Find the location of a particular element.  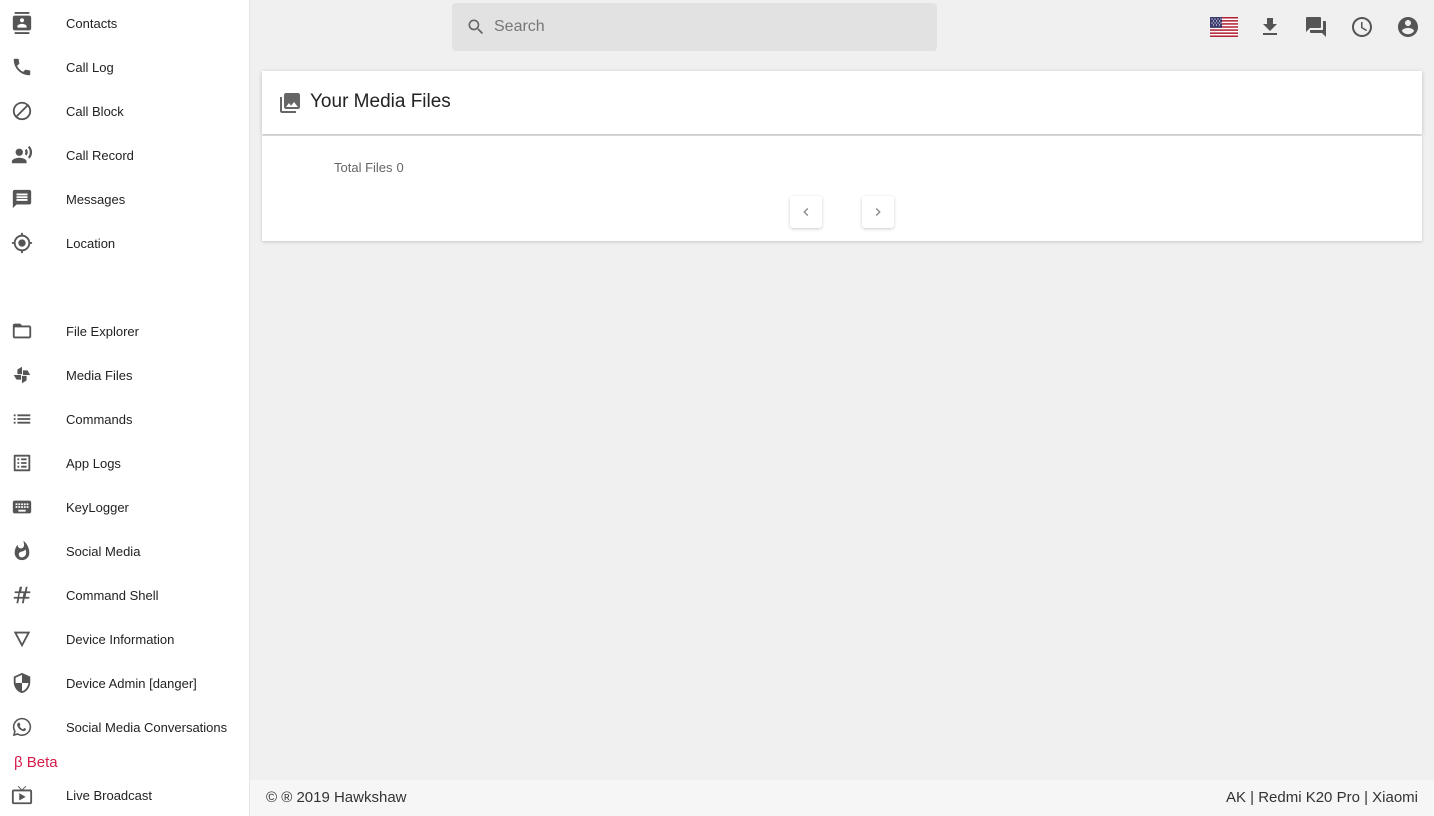

block-icon is located at coordinates (22, 111).